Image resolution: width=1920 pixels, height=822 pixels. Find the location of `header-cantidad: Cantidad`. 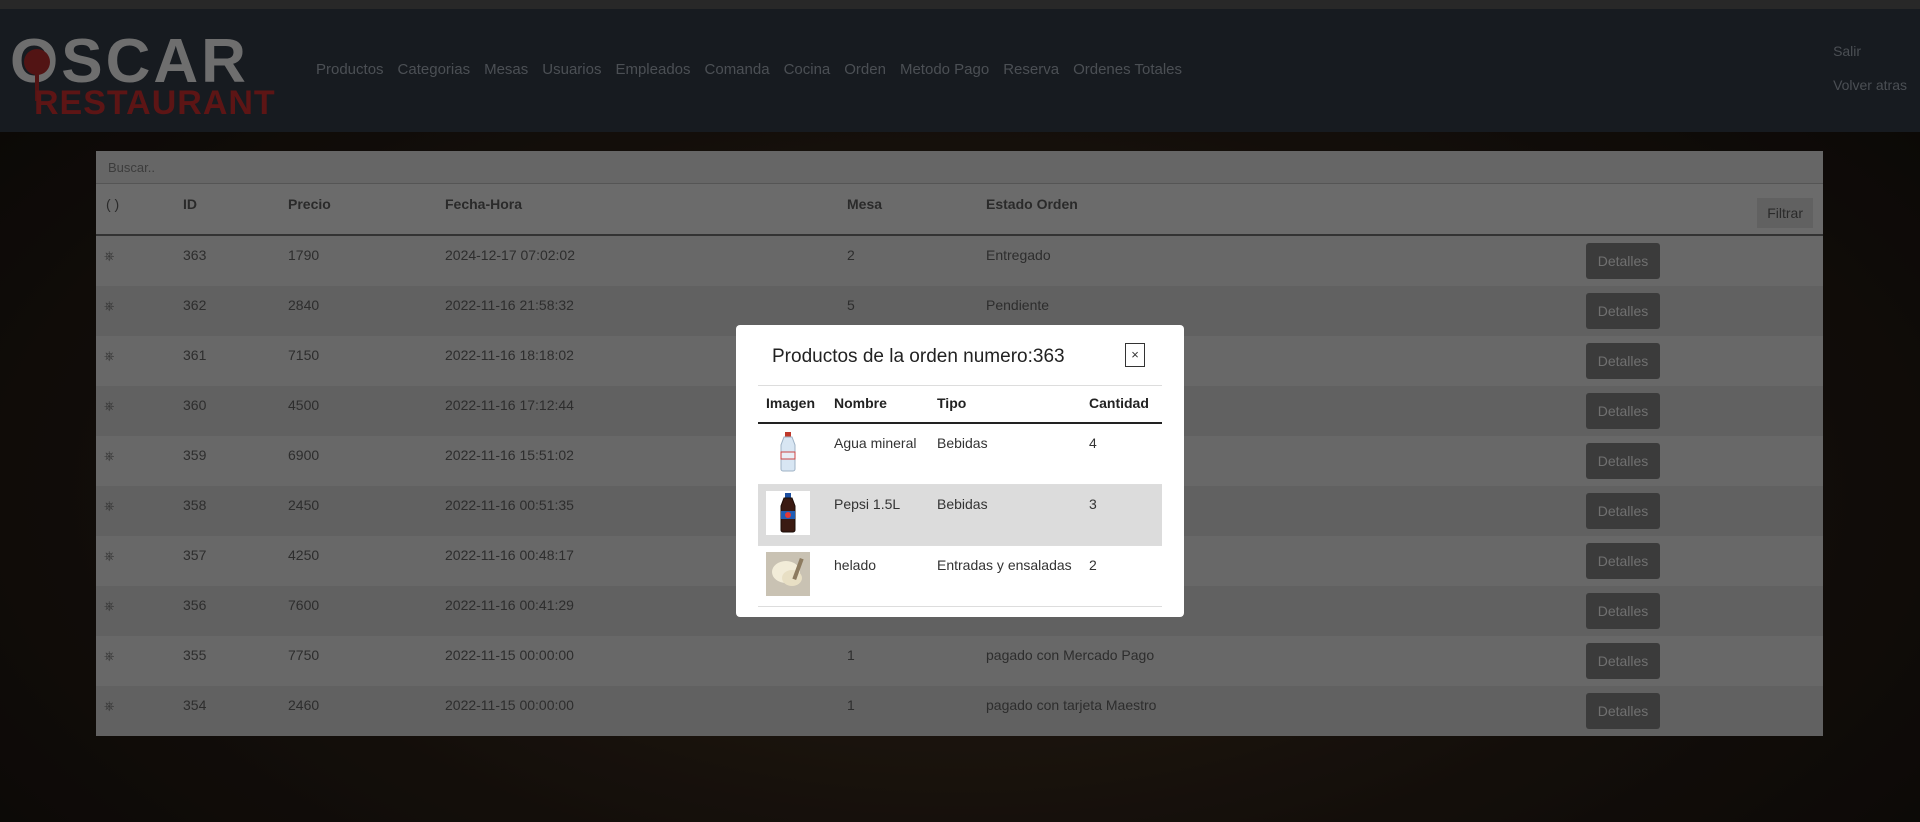

header-cantidad: Cantidad is located at coordinates (1119, 403).